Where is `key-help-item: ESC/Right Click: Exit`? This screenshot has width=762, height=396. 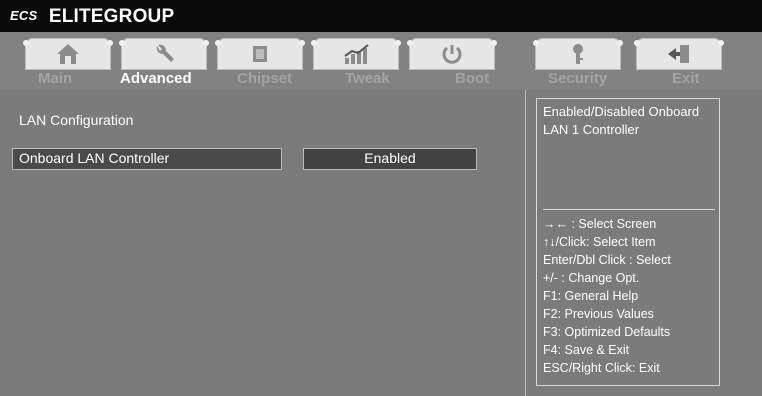 key-help-item: ESC/Right Click: Exit is located at coordinates (601, 368).